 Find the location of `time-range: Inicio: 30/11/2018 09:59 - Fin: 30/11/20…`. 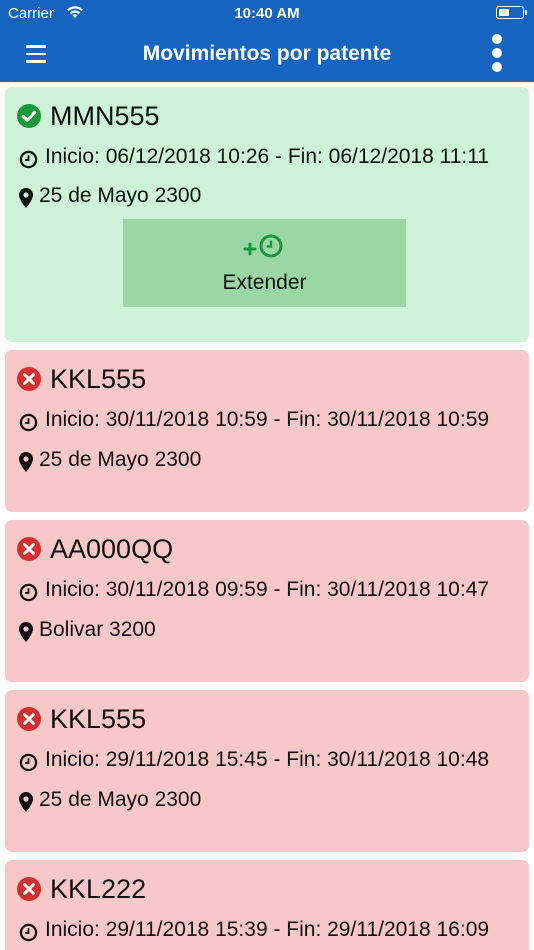

time-range: Inicio: 30/11/2018 09:59 - Fin: 30/11/20… is located at coordinates (267, 589).